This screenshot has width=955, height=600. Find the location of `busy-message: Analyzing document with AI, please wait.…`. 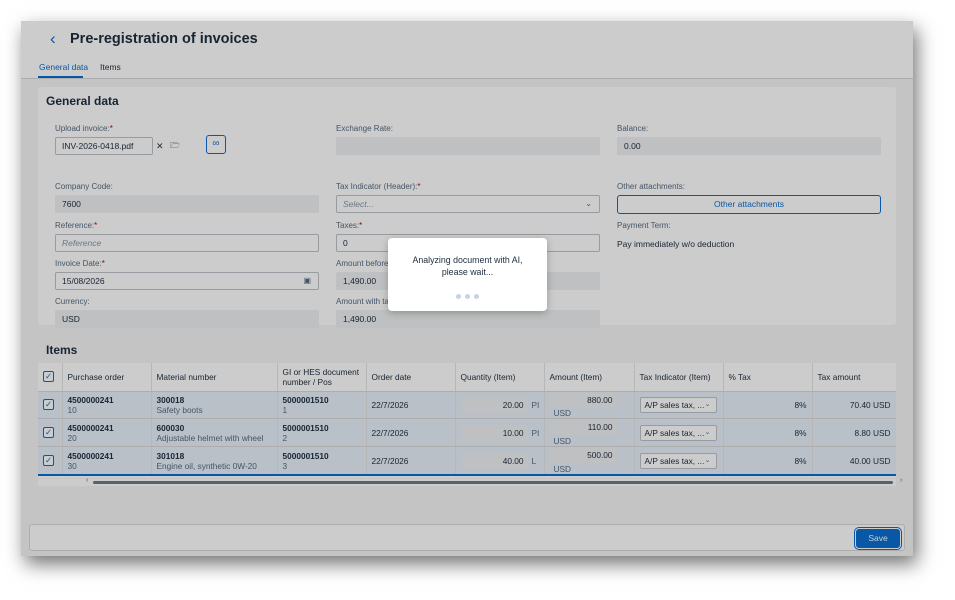

busy-message: Analyzing document with AI, please wait.… is located at coordinates (467, 266).